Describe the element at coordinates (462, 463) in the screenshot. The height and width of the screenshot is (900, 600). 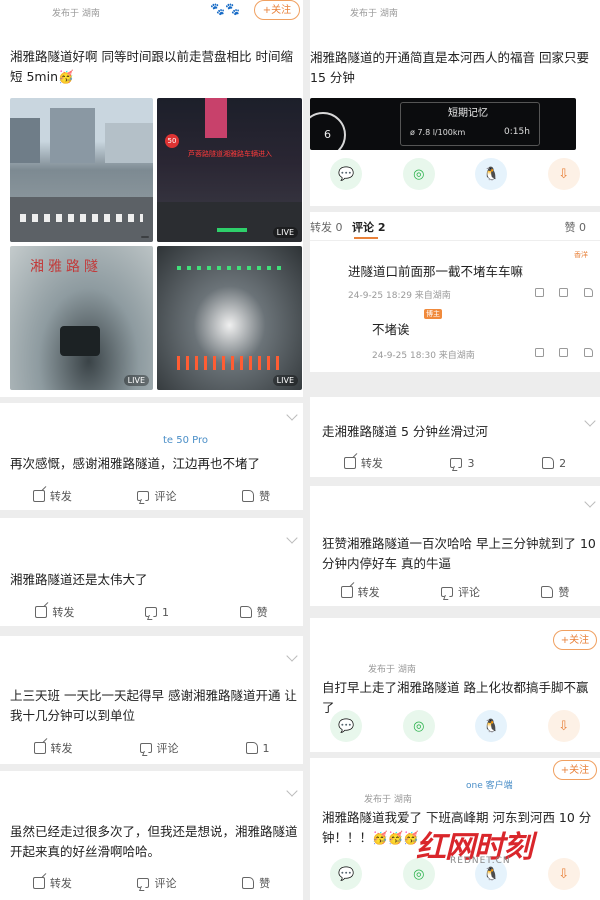
I see `comment-button: 3` at that location.